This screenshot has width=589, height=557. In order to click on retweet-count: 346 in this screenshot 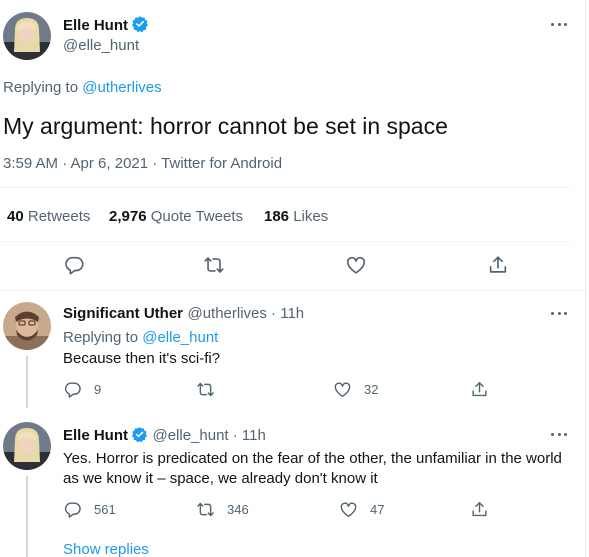, I will do `click(238, 509)`.